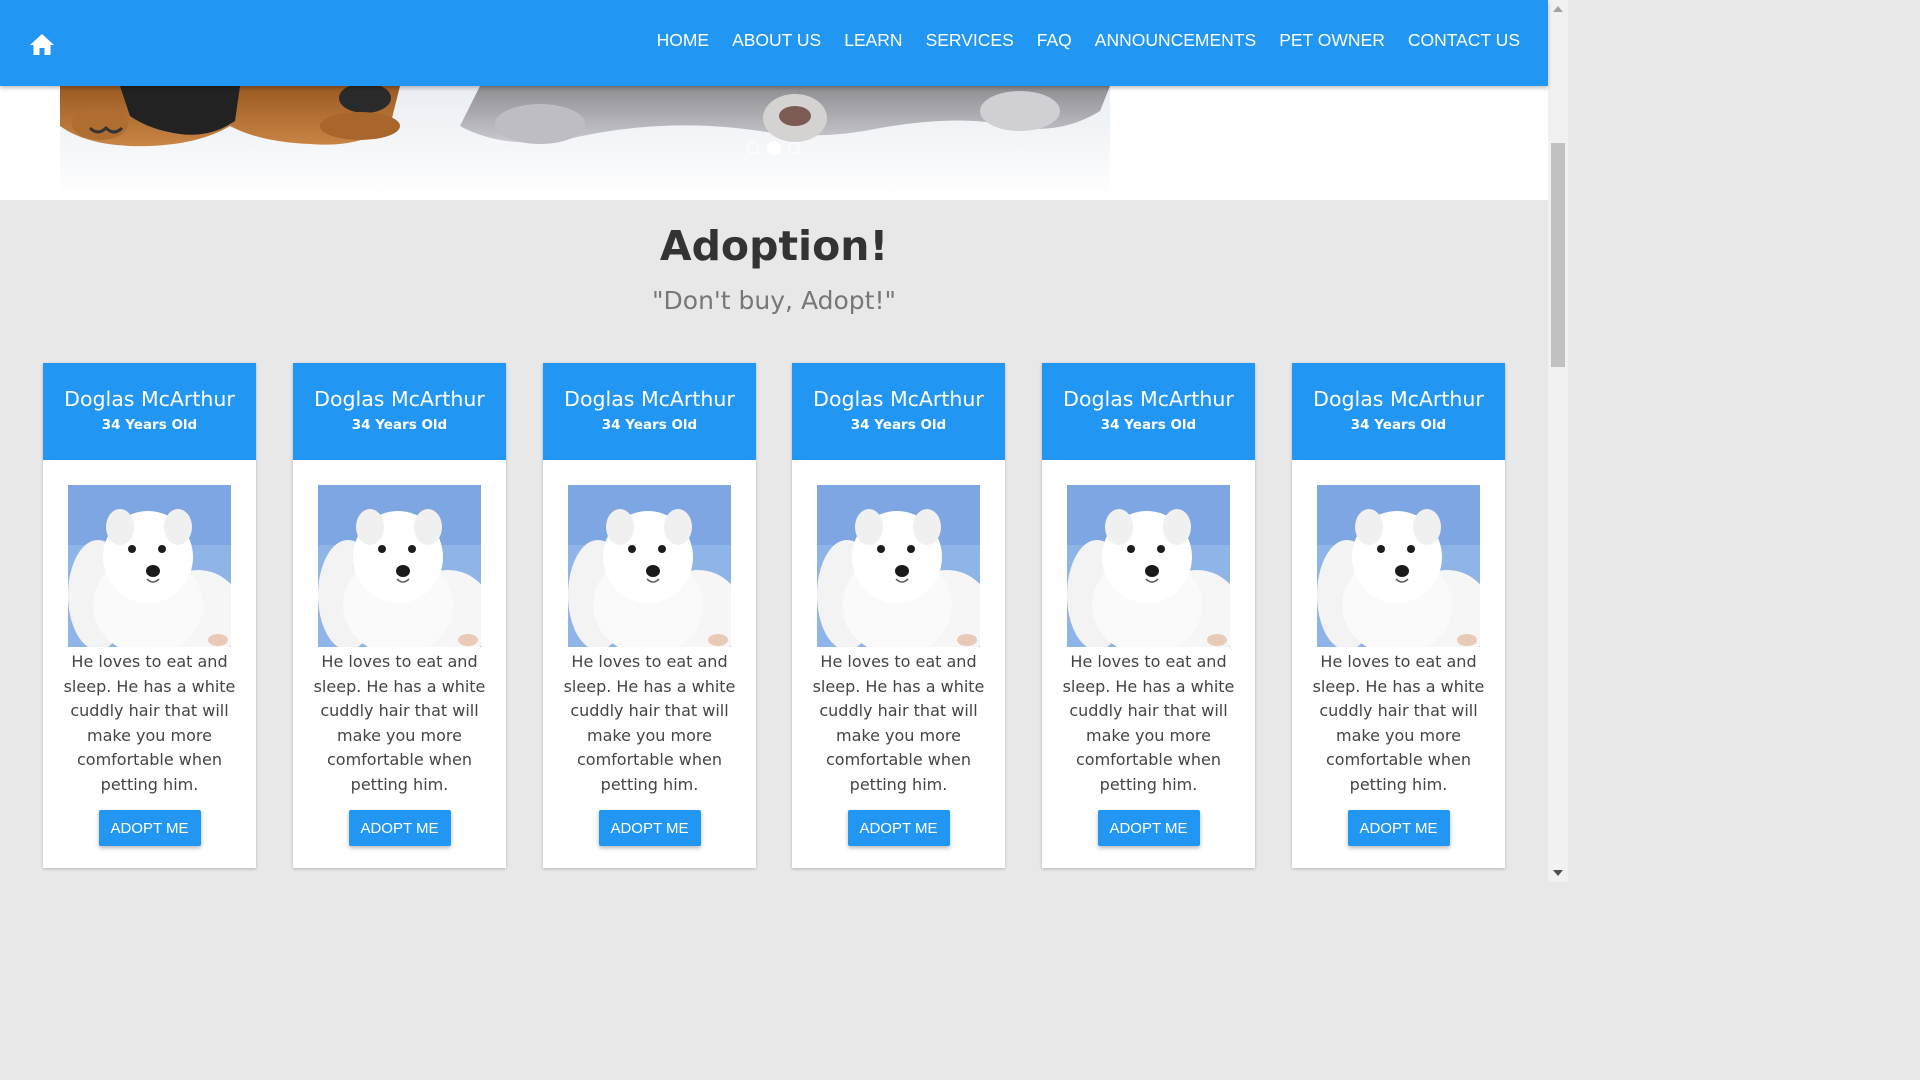 The width and height of the screenshot is (1920, 1080). What do you see at coordinates (1332, 40) in the screenshot?
I see `nav-item-pet-owner: PET OWNER` at bounding box center [1332, 40].